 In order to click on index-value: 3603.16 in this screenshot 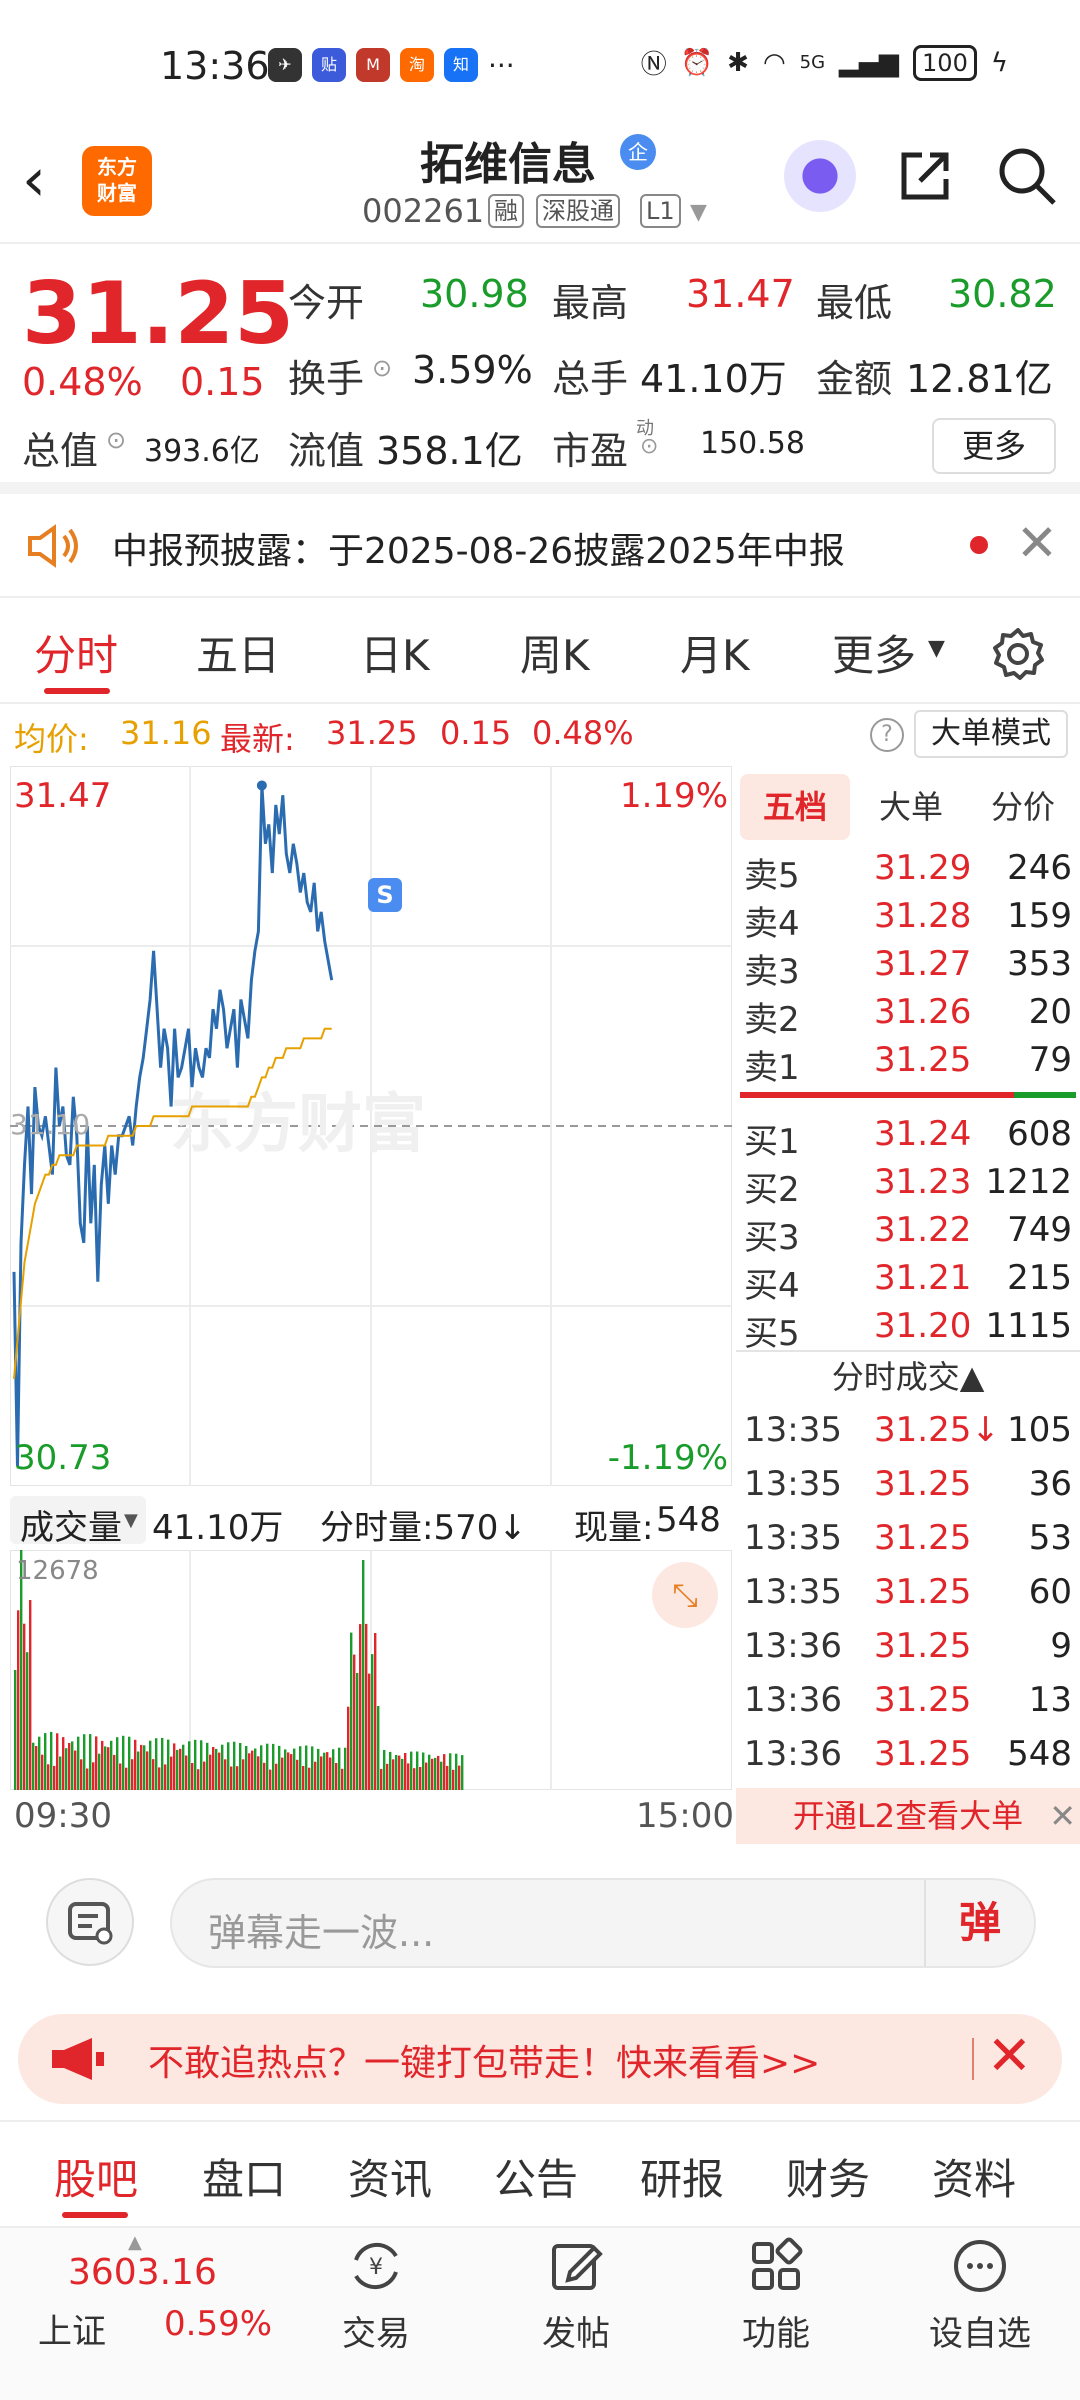, I will do `click(142, 2272)`.